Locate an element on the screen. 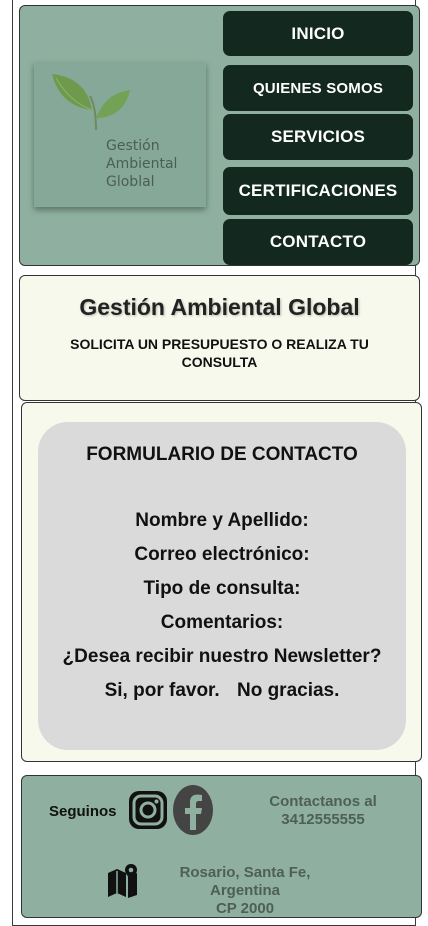 The width and height of the screenshot is (428, 926). logo-line: Ambiental is located at coordinates (142, 164).